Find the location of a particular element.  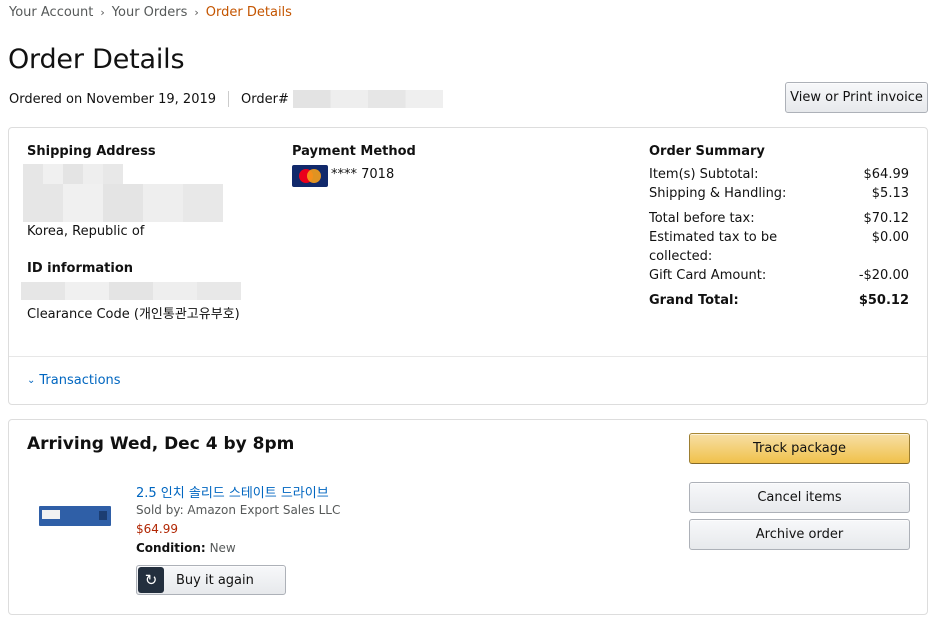

summary-label: Shipping & Handling: is located at coordinates (718, 193).